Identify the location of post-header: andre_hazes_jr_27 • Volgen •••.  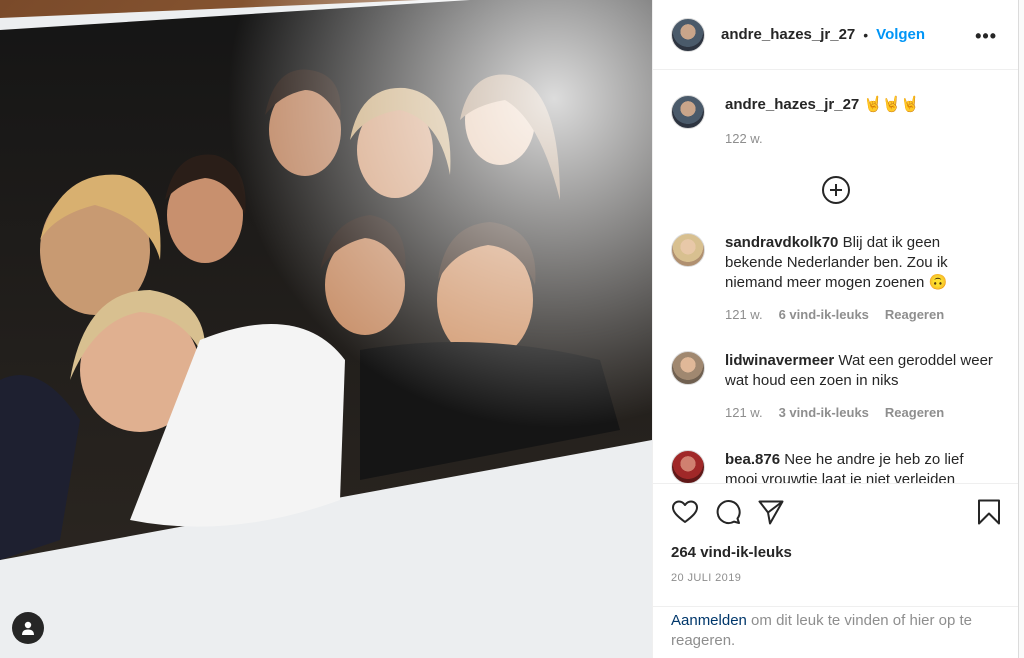
(836, 35).